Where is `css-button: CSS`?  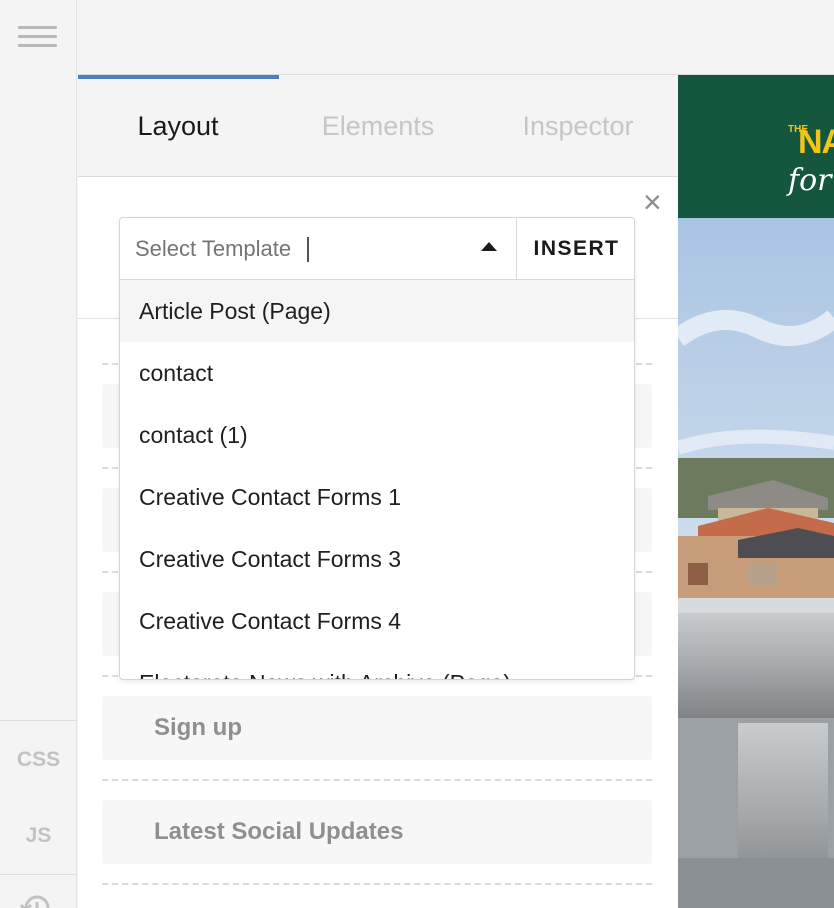
css-button: CSS is located at coordinates (38, 760).